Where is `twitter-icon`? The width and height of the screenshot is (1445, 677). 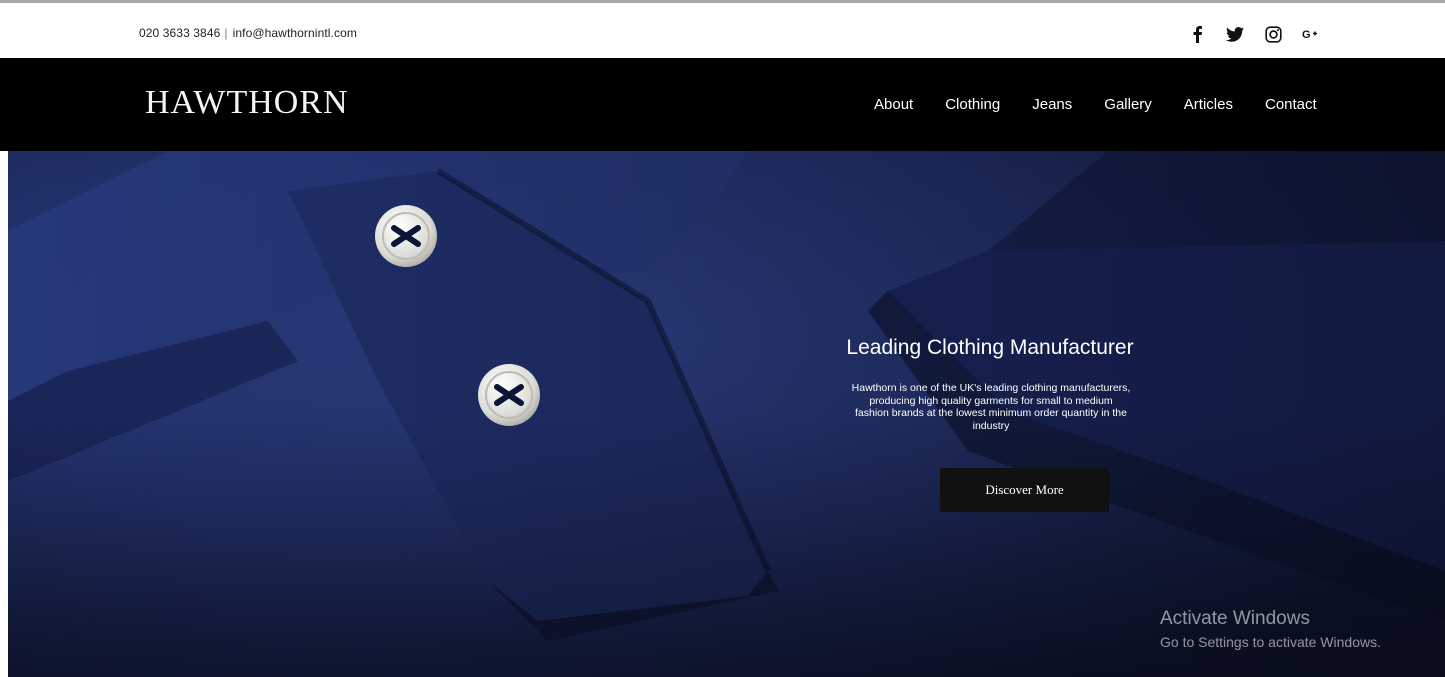
twitter-icon is located at coordinates (1235, 34).